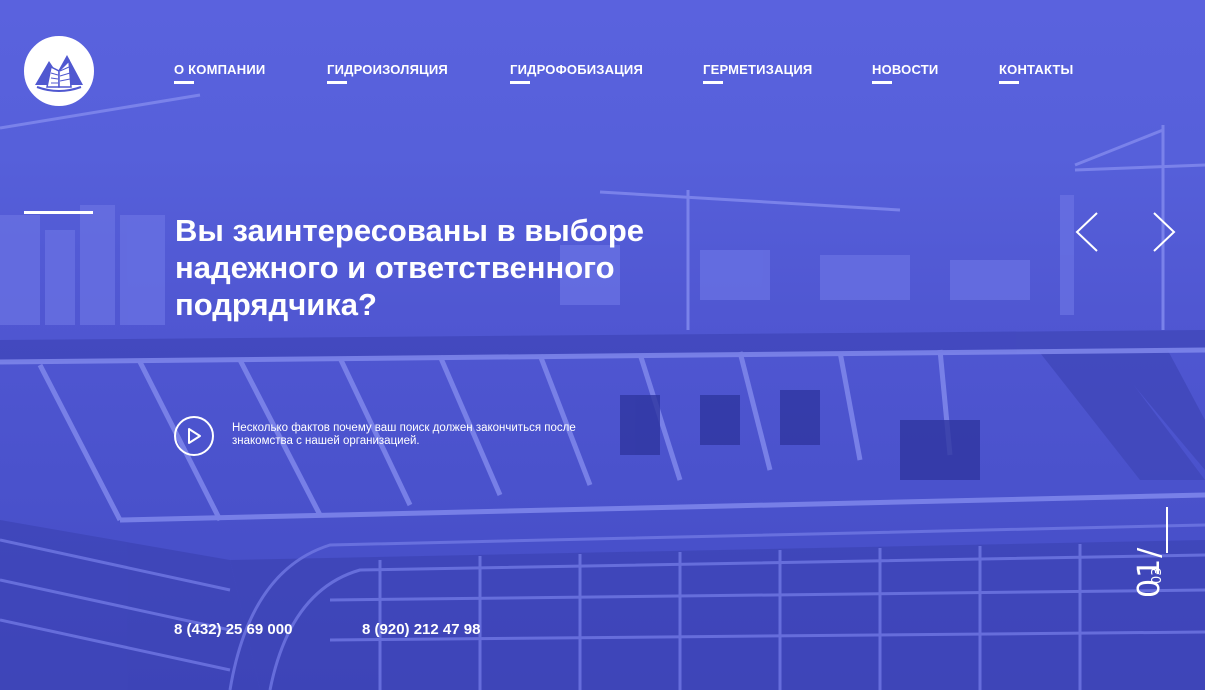 The height and width of the screenshot is (690, 1205). I want to click on nav-item-about: О КОМПАНИИ, so click(219, 73).